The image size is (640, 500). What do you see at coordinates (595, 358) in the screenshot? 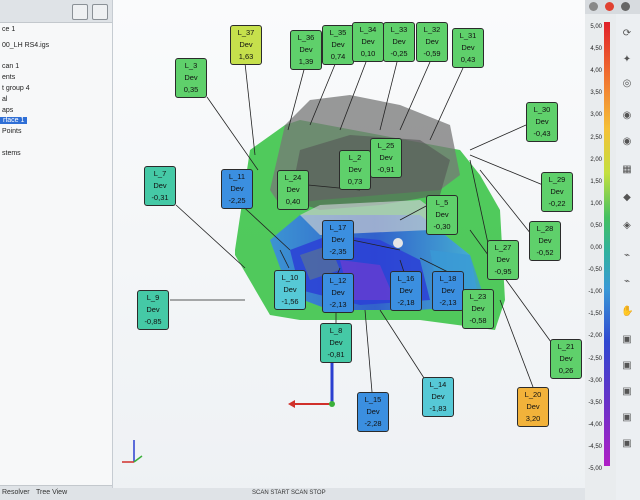
I see `color-scale-tick: -2,50` at bounding box center [595, 358].